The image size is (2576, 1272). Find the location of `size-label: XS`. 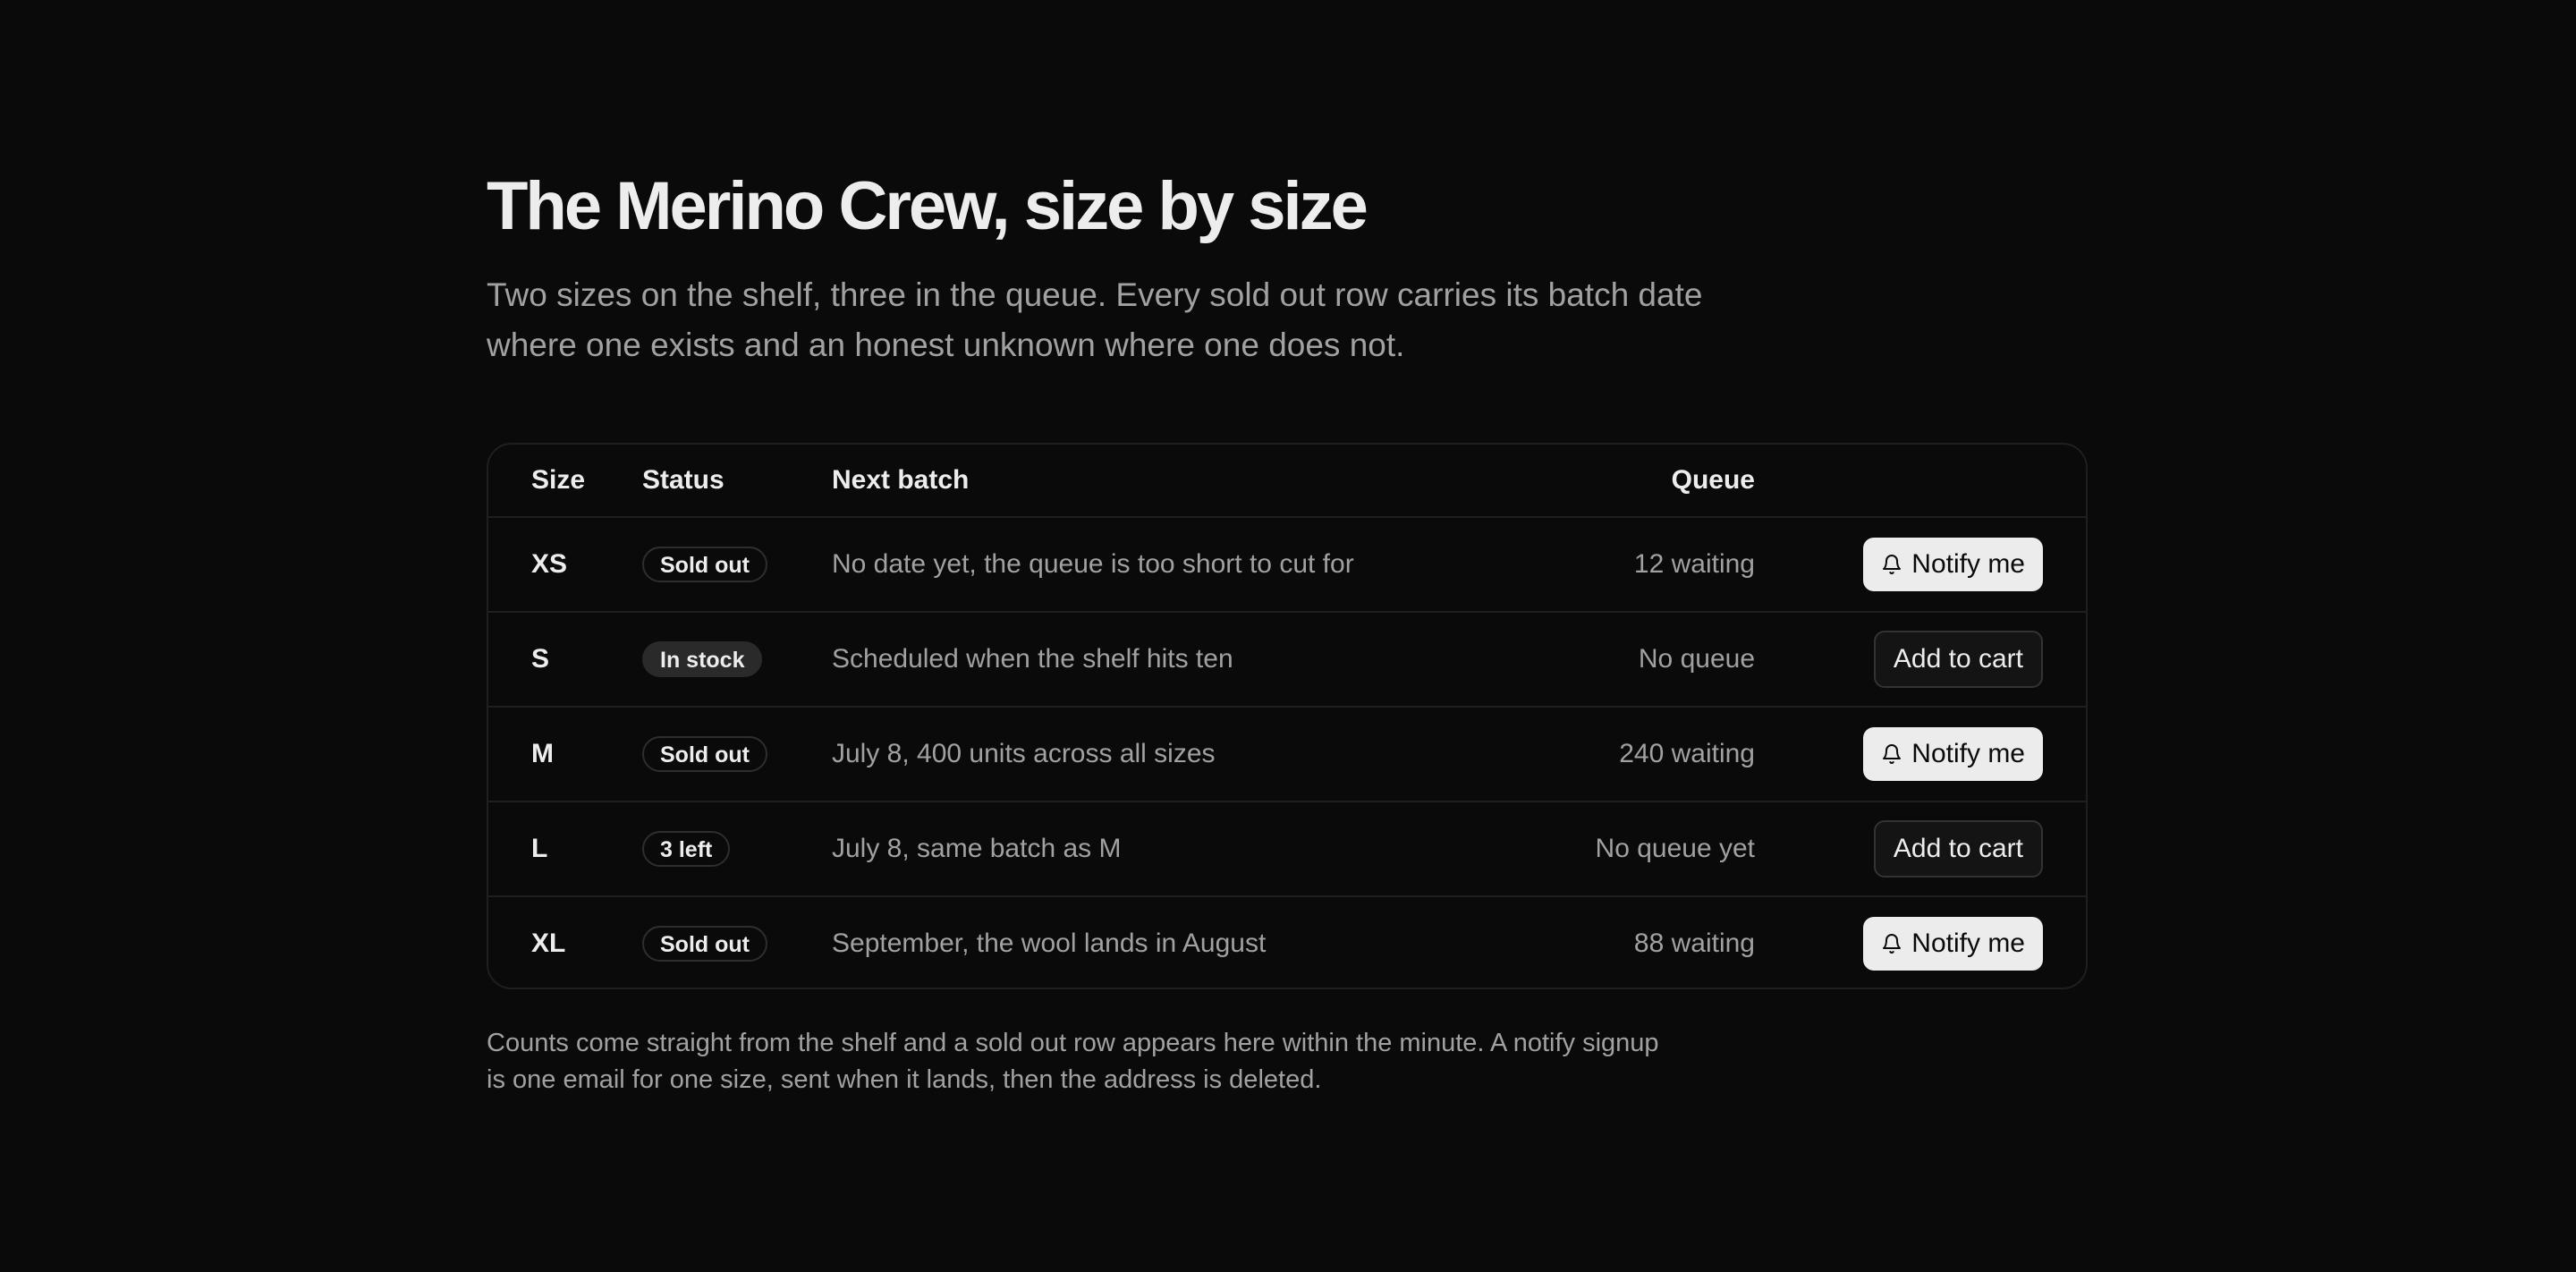

size-label: XS is located at coordinates (549, 564).